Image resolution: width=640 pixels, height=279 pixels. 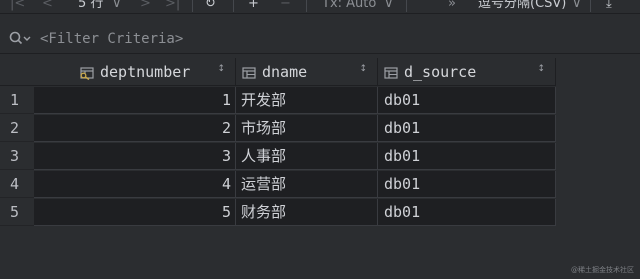 What do you see at coordinates (17, 156) in the screenshot?
I see `row-number: 3` at bounding box center [17, 156].